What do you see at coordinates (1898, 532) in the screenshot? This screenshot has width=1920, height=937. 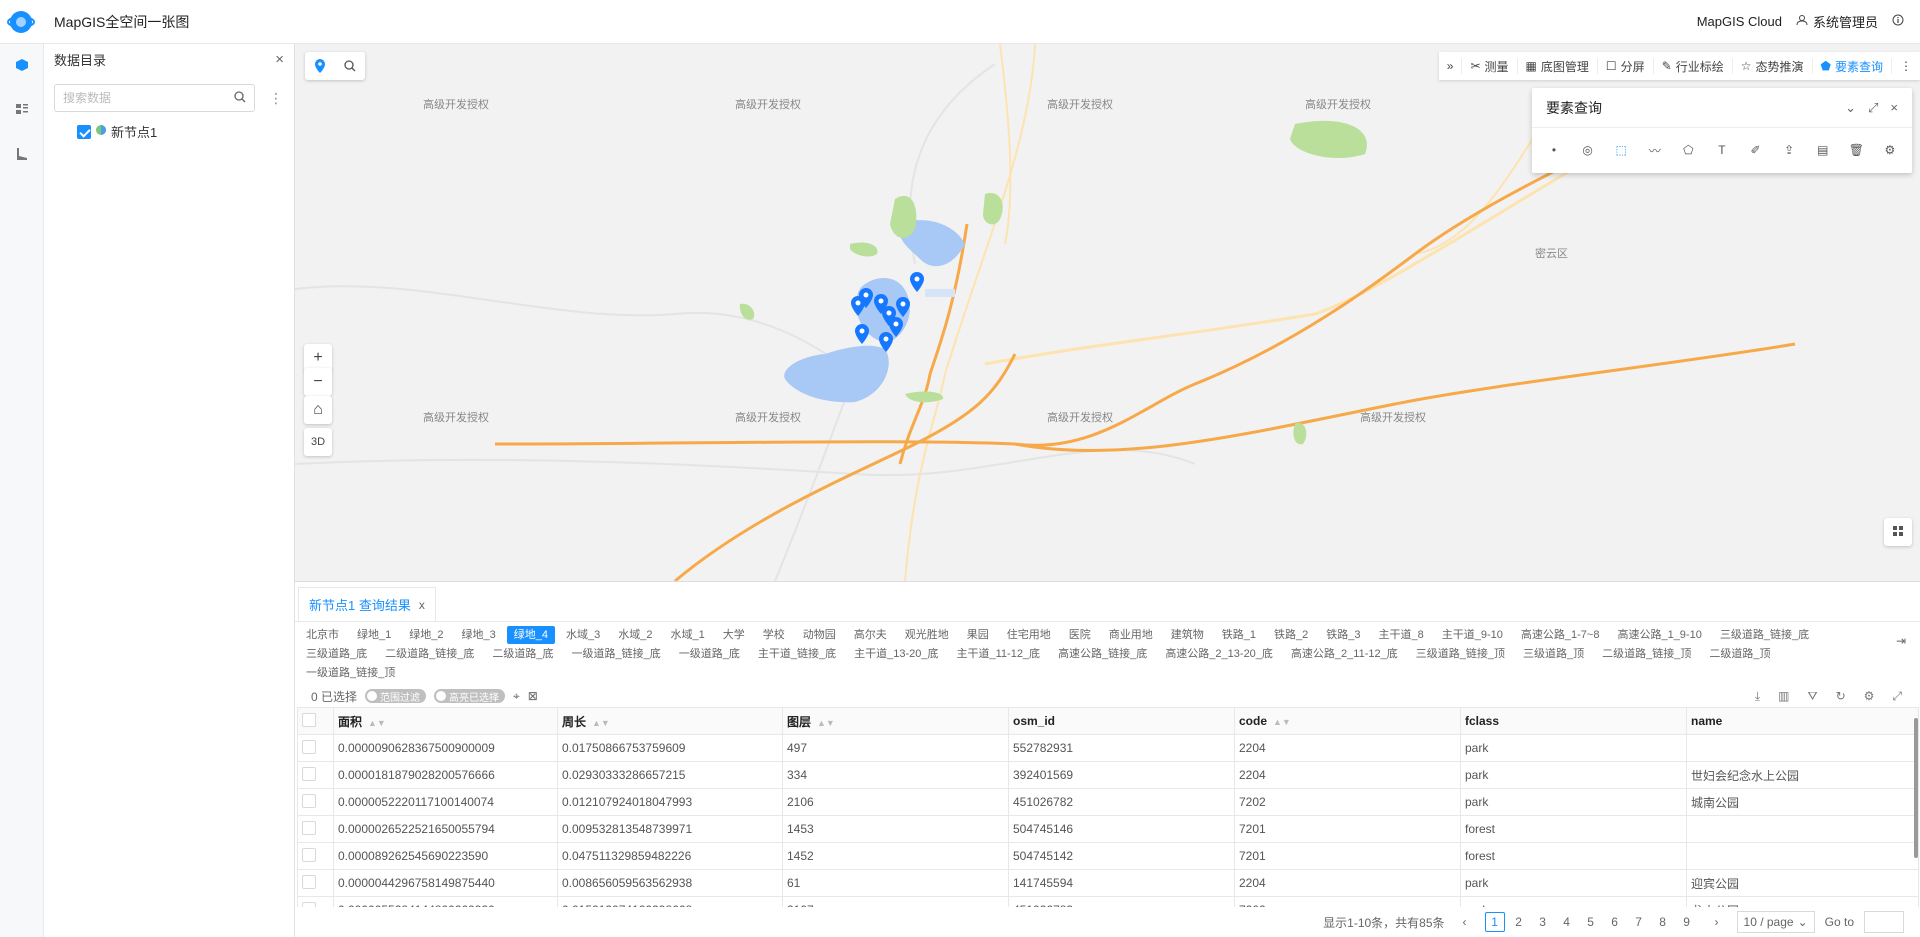 I see `layer-switch-button` at bounding box center [1898, 532].